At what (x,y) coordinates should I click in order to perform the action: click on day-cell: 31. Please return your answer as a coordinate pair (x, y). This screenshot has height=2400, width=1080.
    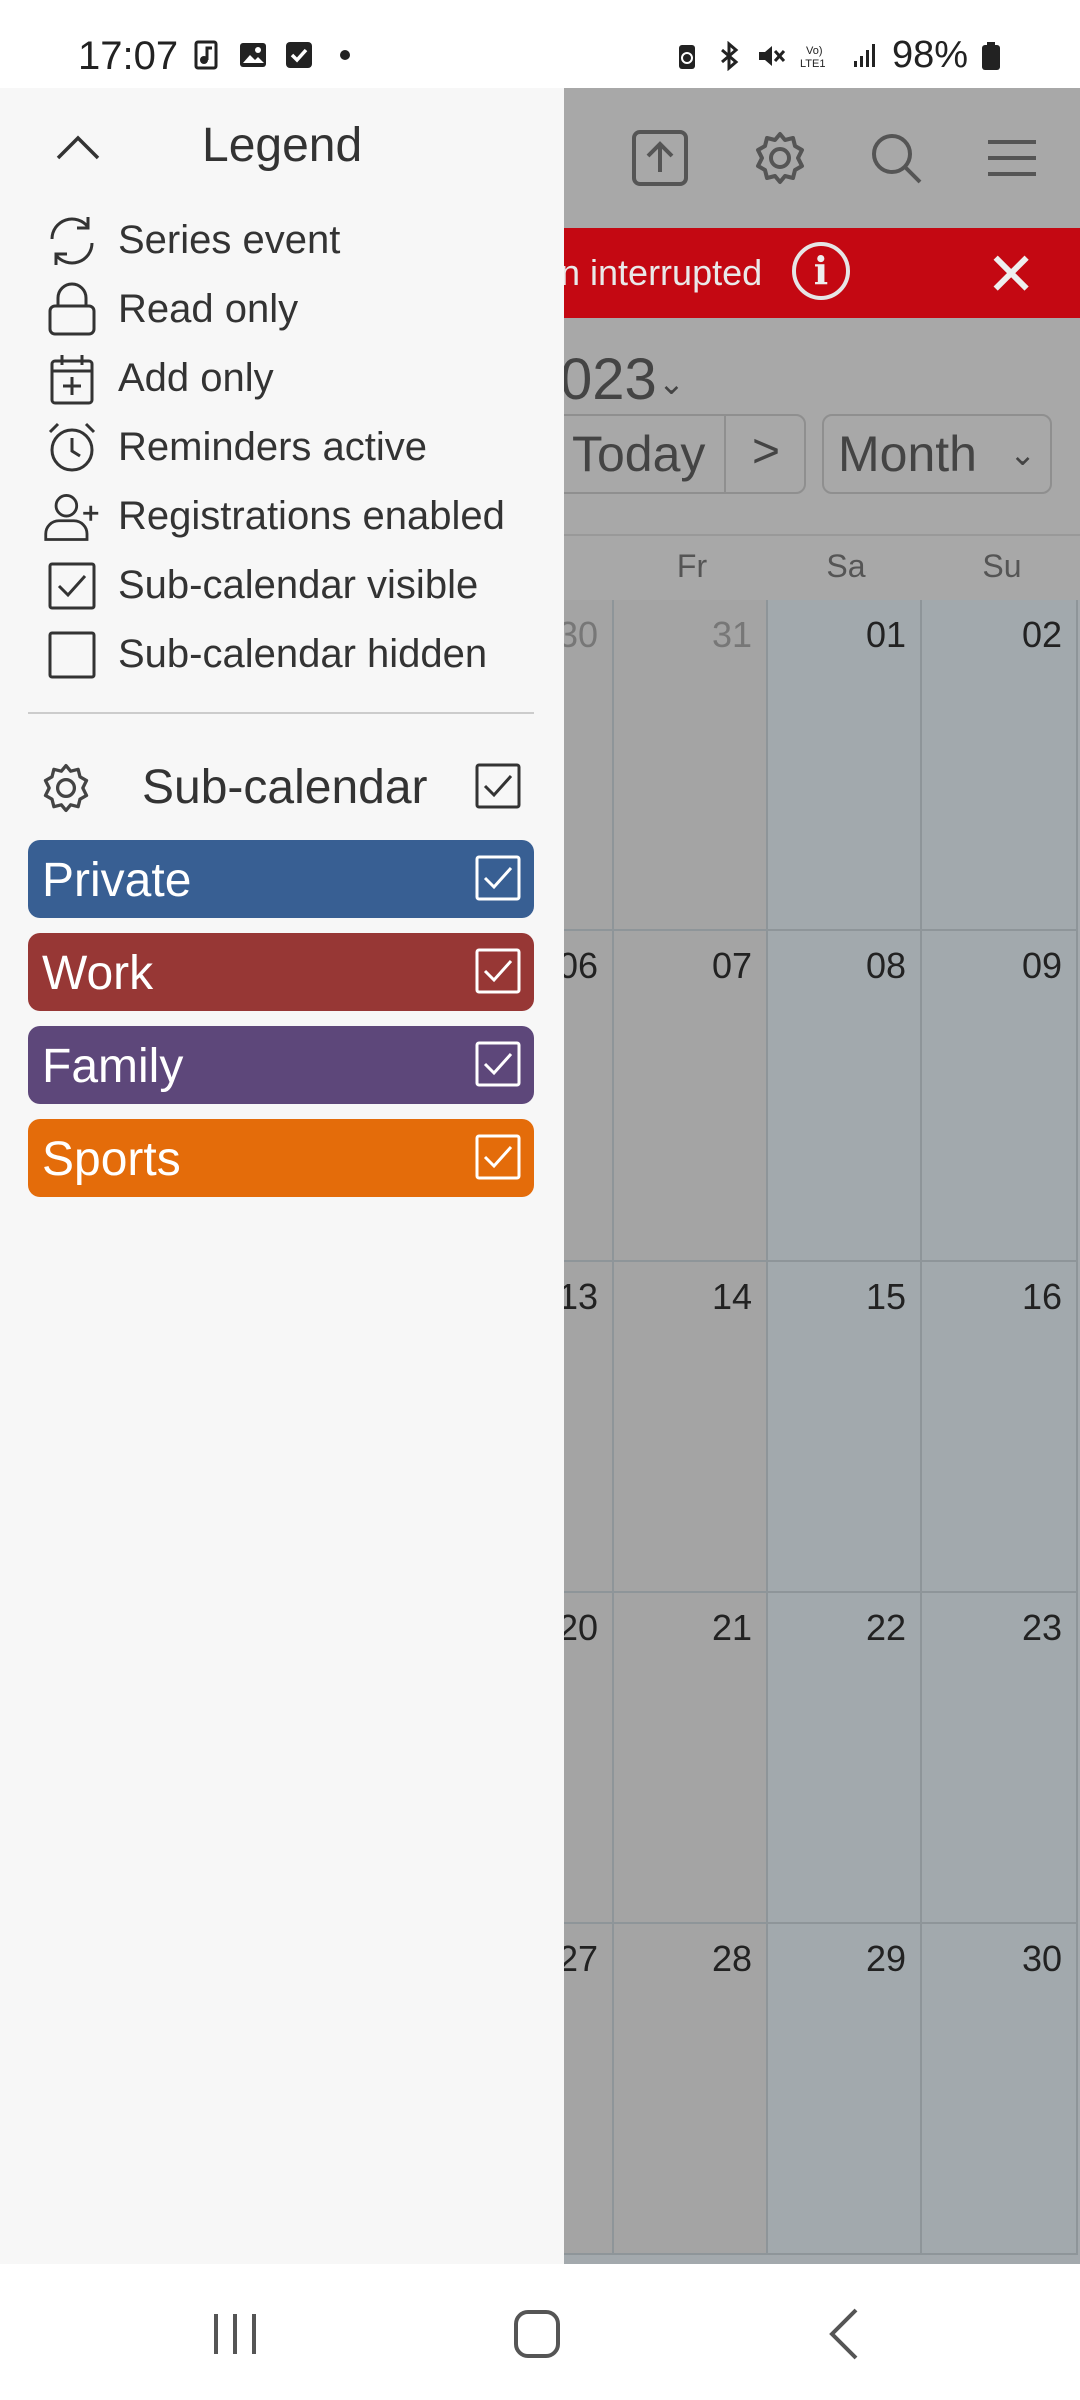
    Looking at the image, I should click on (691, 765).